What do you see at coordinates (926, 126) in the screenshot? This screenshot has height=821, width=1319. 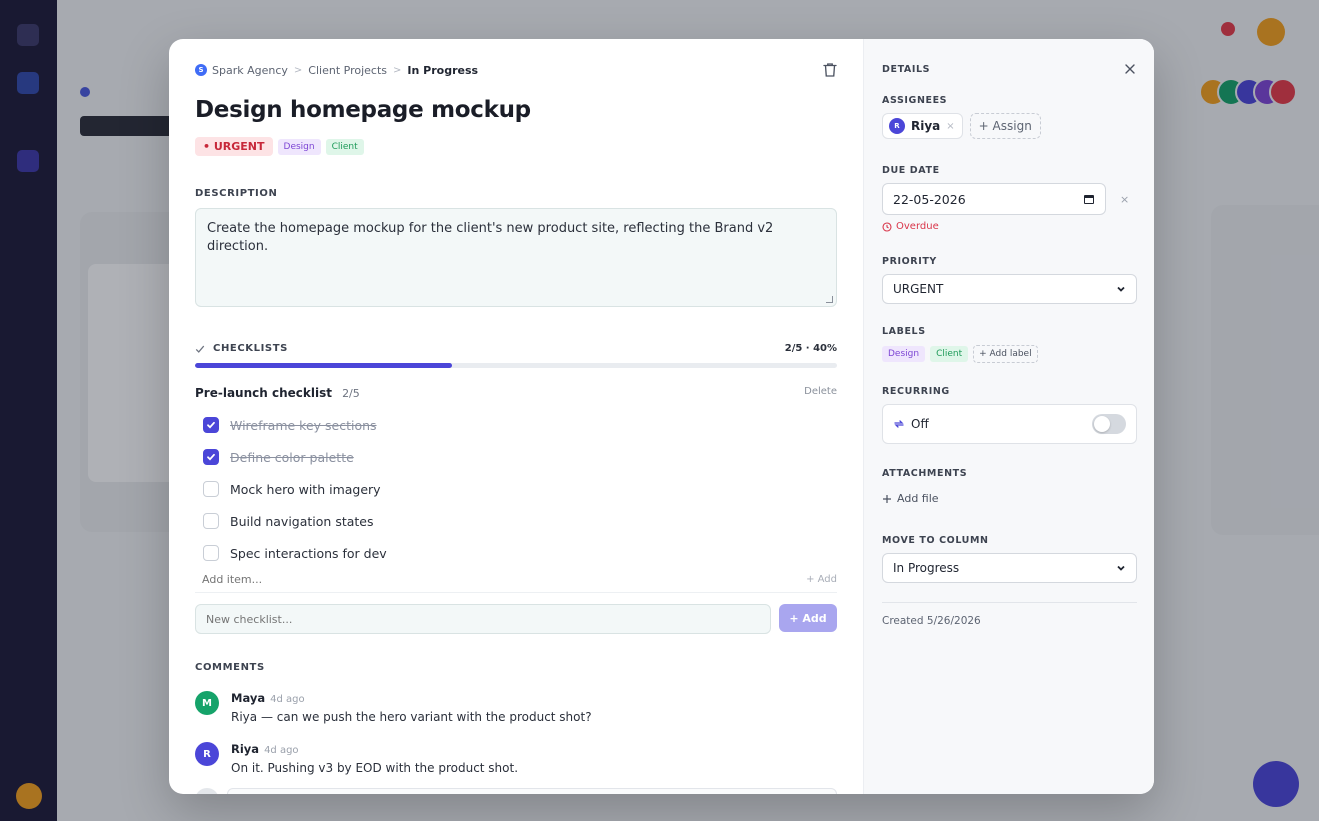 I see `assignee-name: Riya` at bounding box center [926, 126].